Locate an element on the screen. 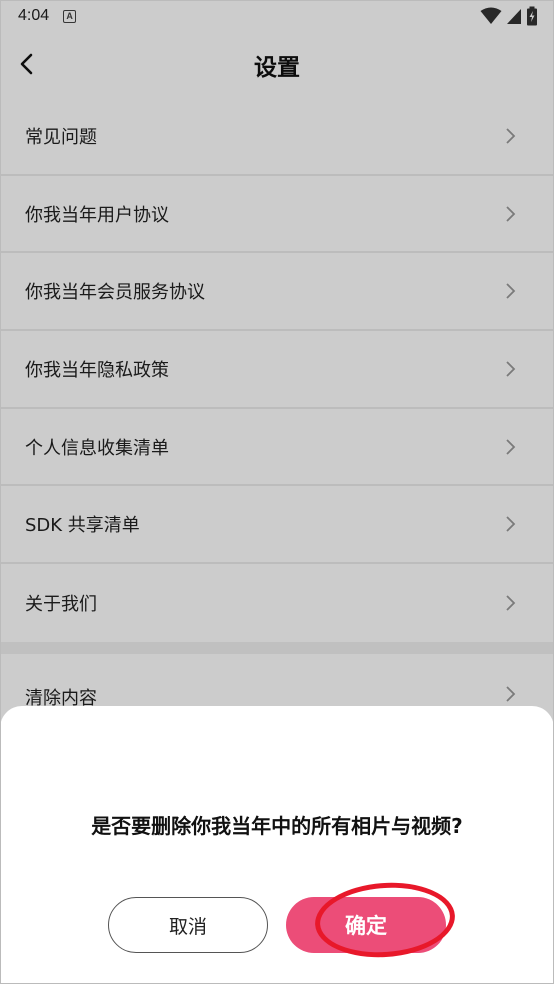  confirm-button: 确定 is located at coordinates (366, 925).